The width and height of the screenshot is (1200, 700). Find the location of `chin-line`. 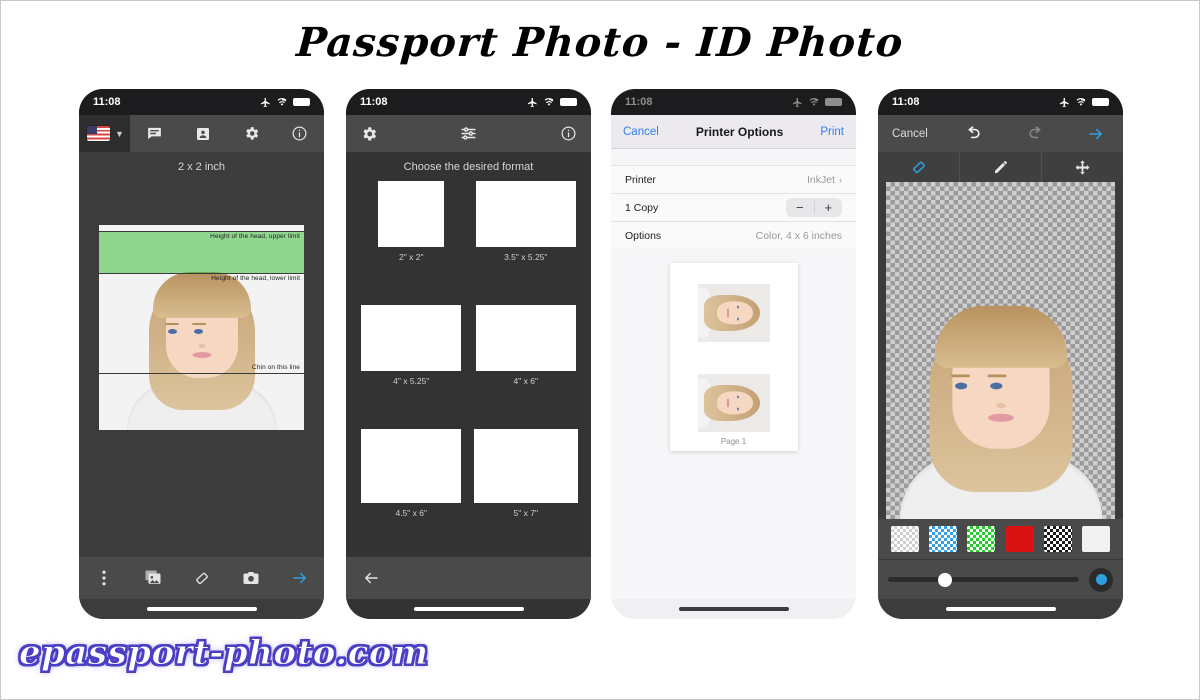

chin-line is located at coordinates (201, 373).